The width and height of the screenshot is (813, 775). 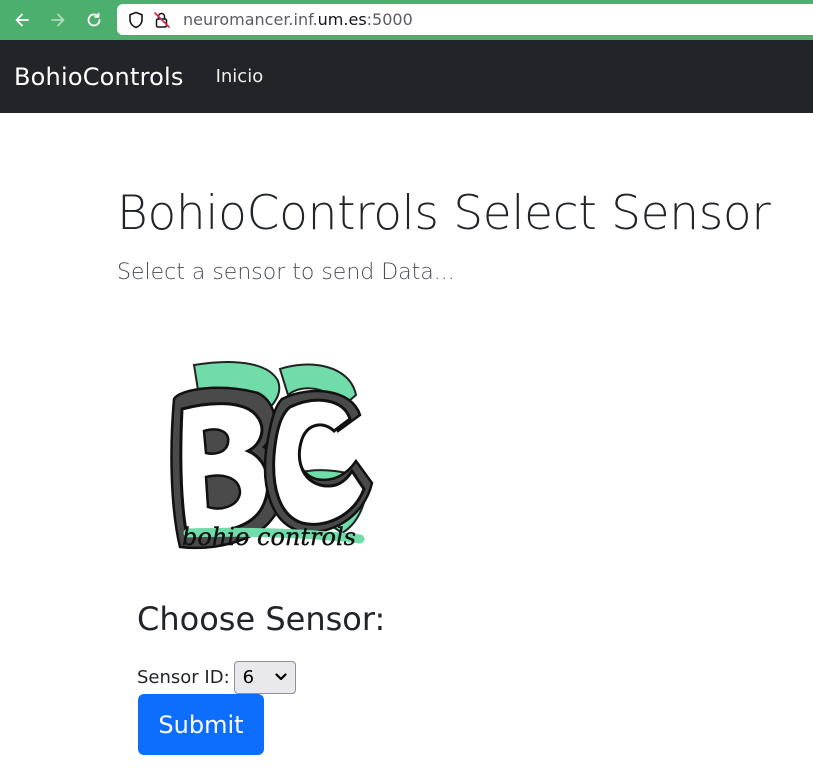 I want to click on section-title: Choose Sensor:, so click(x=261, y=619).